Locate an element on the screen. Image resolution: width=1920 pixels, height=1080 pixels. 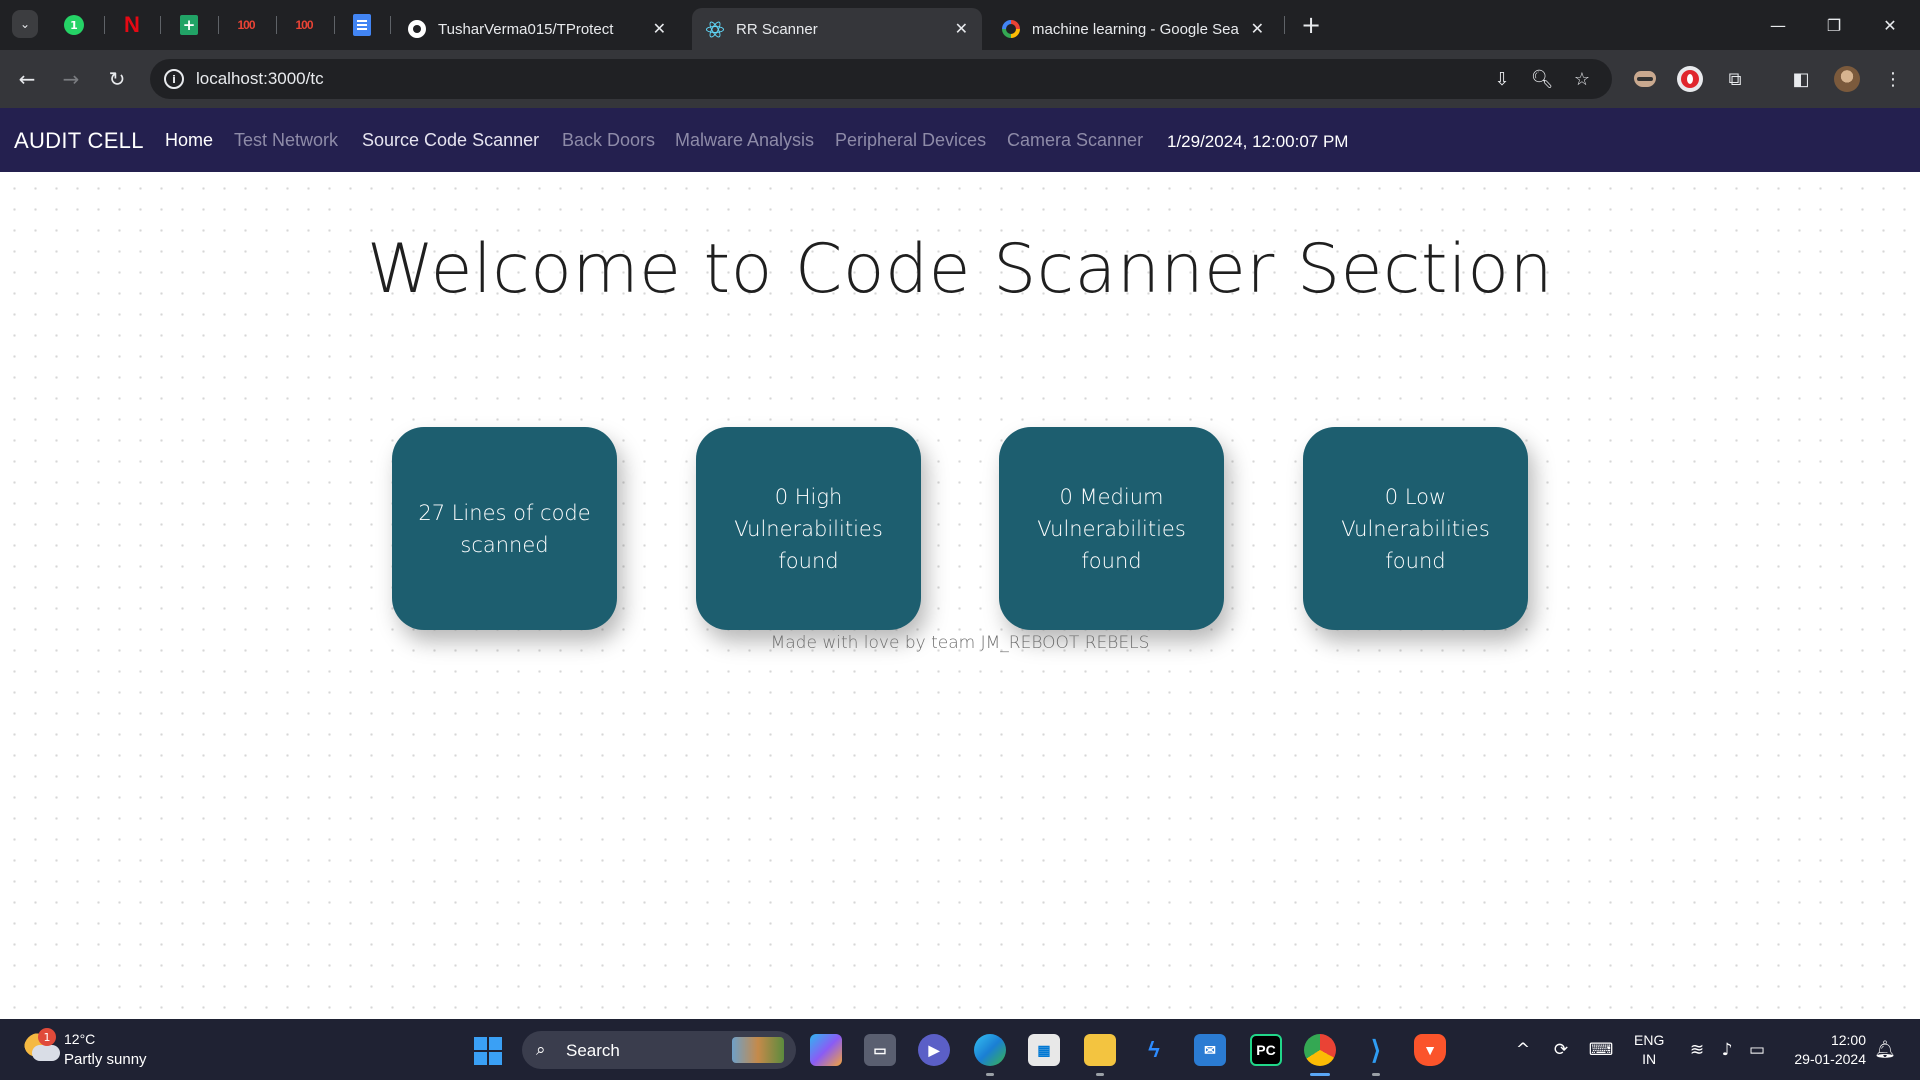
pinned-tab-hundred-1: 100 is located at coordinates (246, 25).